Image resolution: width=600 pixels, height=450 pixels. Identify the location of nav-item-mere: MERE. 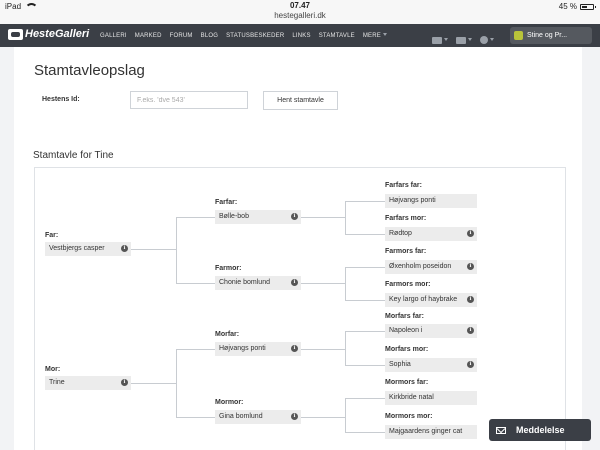
(375, 36).